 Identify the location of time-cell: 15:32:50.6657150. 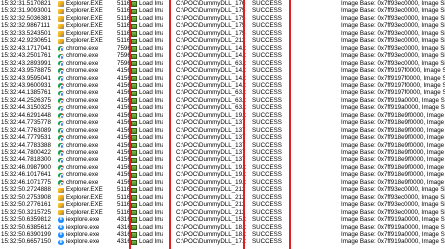
(26, 242).